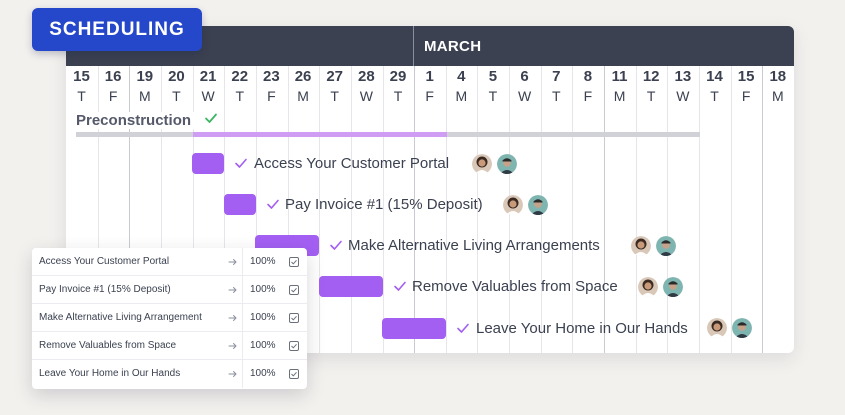 The width and height of the screenshot is (845, 415). Describe the element at coordinates (136, 120) in the screenshot. I see `phase-label: Preconstruction` at that location.